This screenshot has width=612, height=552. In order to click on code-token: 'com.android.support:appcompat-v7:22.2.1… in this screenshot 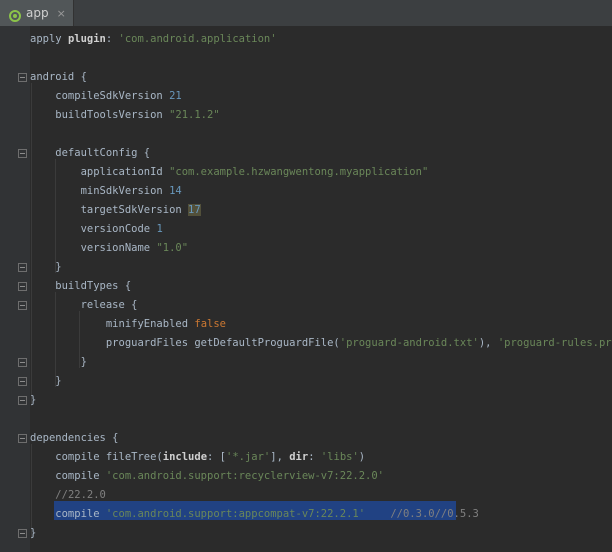, I will do `click(235, 514)`.